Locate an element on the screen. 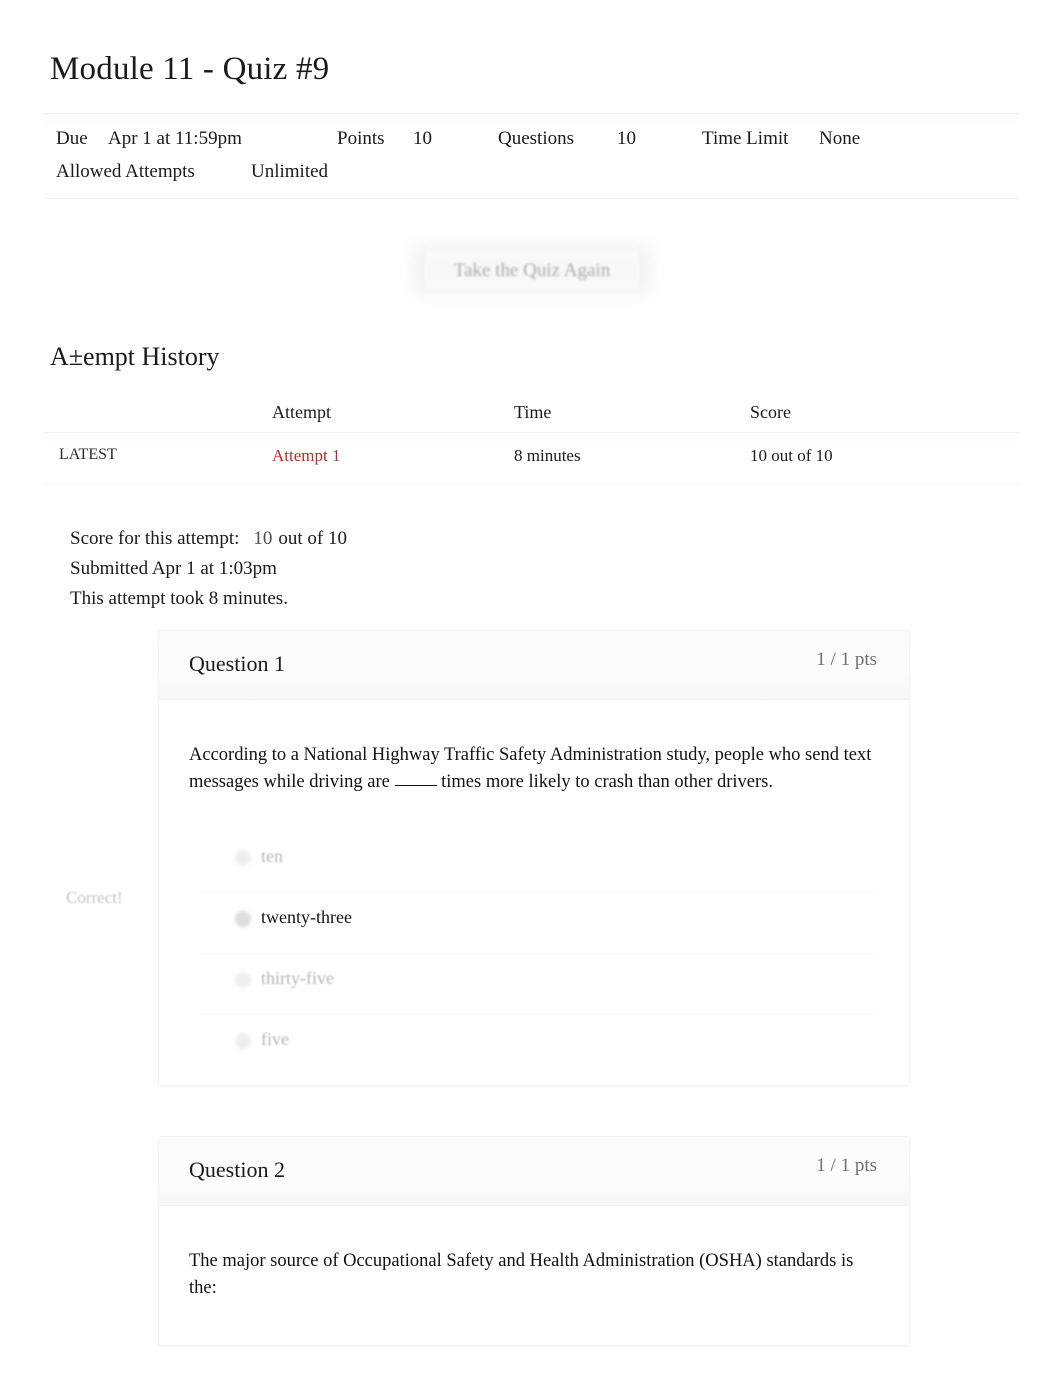 This screenshot has height=1377, width=1062. quiz-meta-row-2: Allowed Attempts Unlimited is located at coordinates (531, 171).